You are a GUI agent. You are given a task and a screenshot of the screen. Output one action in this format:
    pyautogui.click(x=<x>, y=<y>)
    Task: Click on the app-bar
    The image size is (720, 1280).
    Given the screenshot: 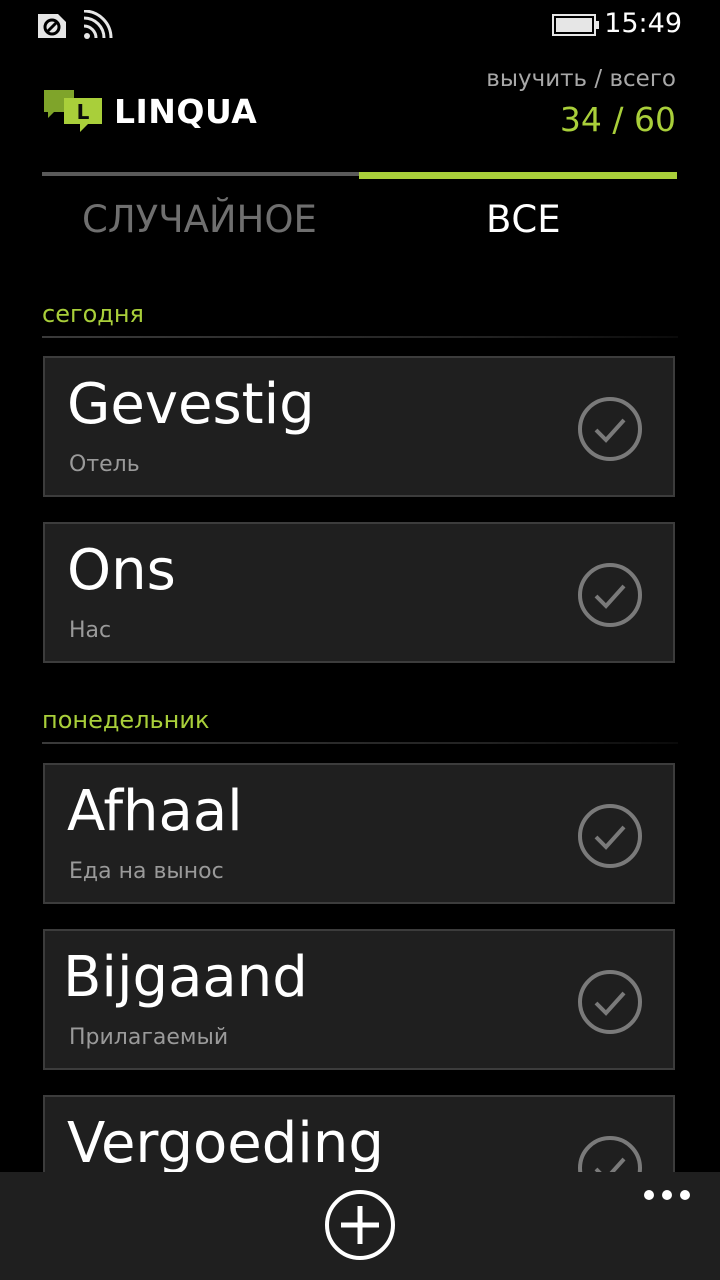 What is the action you would take?
    pyautogui.click(x=360, y=1226)
    